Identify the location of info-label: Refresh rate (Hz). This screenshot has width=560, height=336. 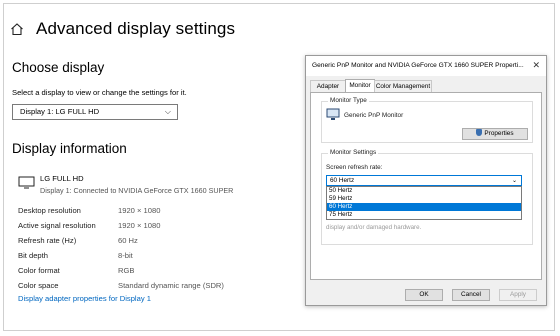
(47, 240).